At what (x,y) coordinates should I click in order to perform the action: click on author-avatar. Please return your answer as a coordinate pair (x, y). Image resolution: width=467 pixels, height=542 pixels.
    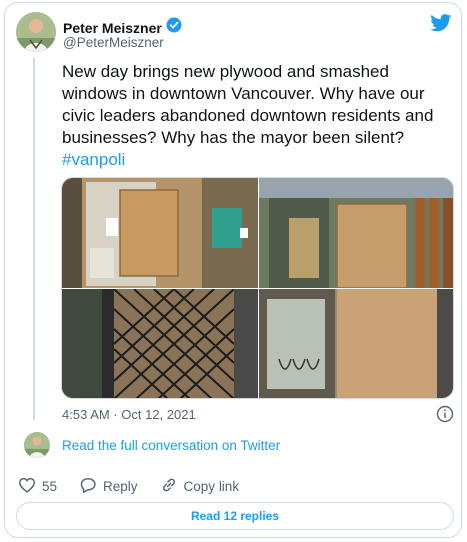
    Looking at the image, I should click on (36, 32).